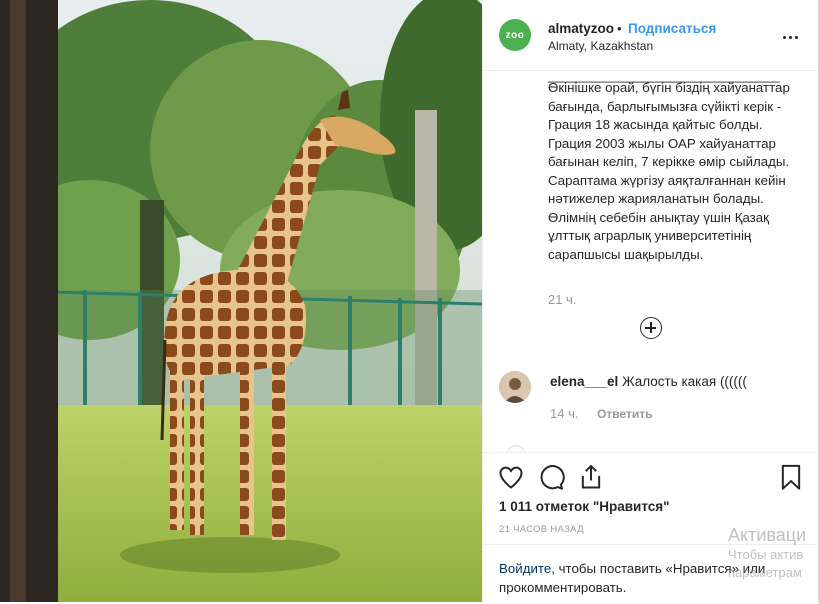 This screenshot has height=604, width=819. Describe the element at coordinates (651, 328) in the screenshot. I see `load-more-comments-icon` at that location.